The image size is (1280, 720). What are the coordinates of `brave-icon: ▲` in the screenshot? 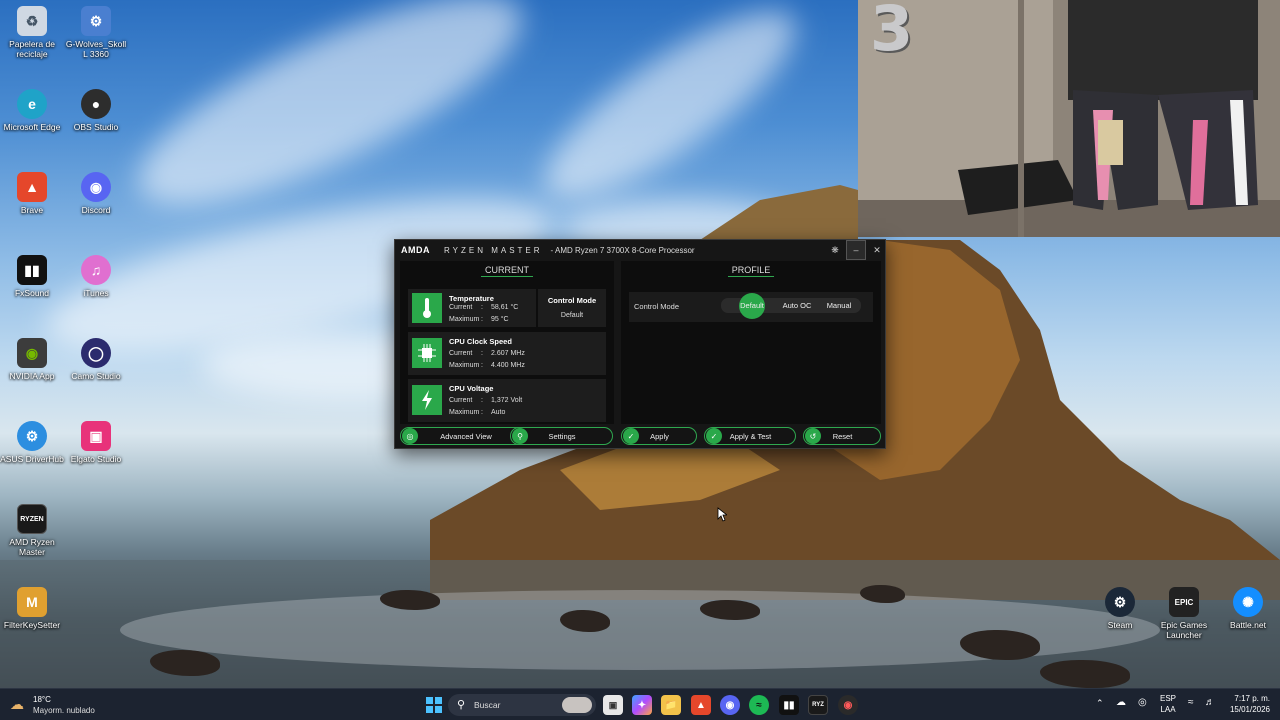 It's located at (32, 187).